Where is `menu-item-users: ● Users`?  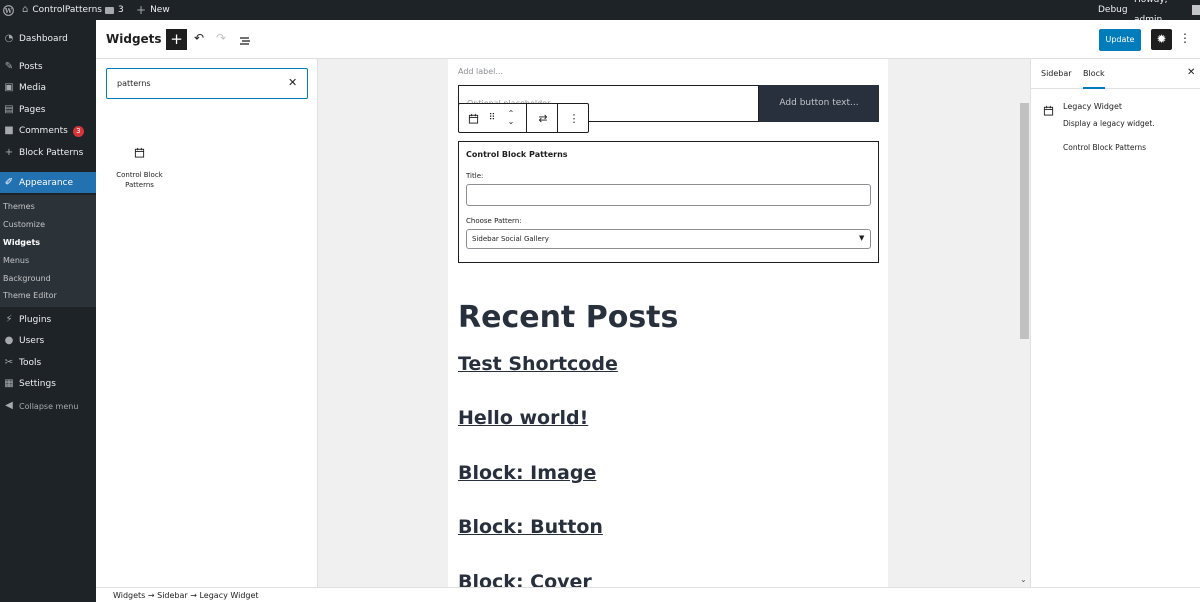
menu-item-users: ● Users is located at coordinates (48, 341).